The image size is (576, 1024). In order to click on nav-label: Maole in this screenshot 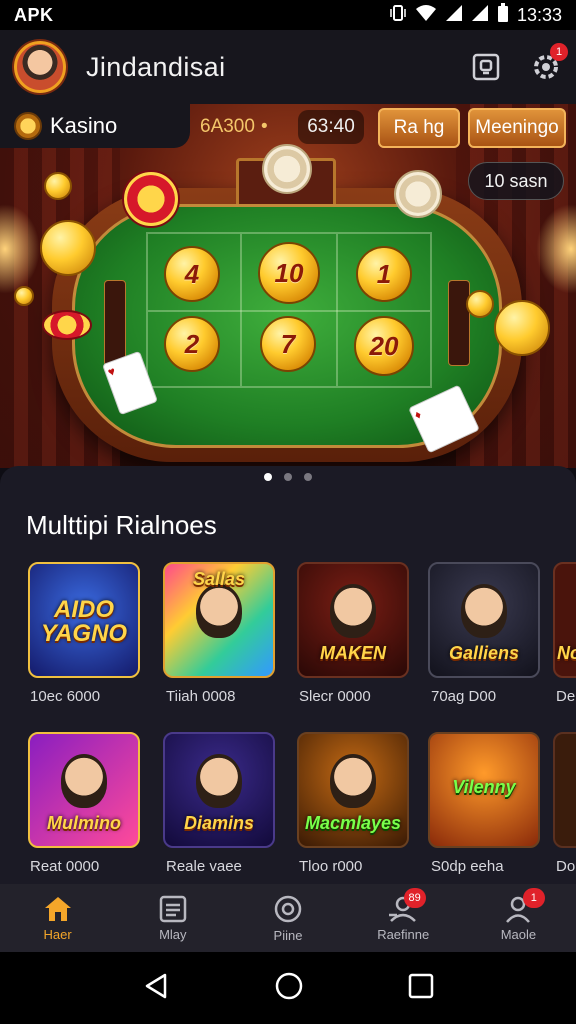, I will do `click(518, 934)`.